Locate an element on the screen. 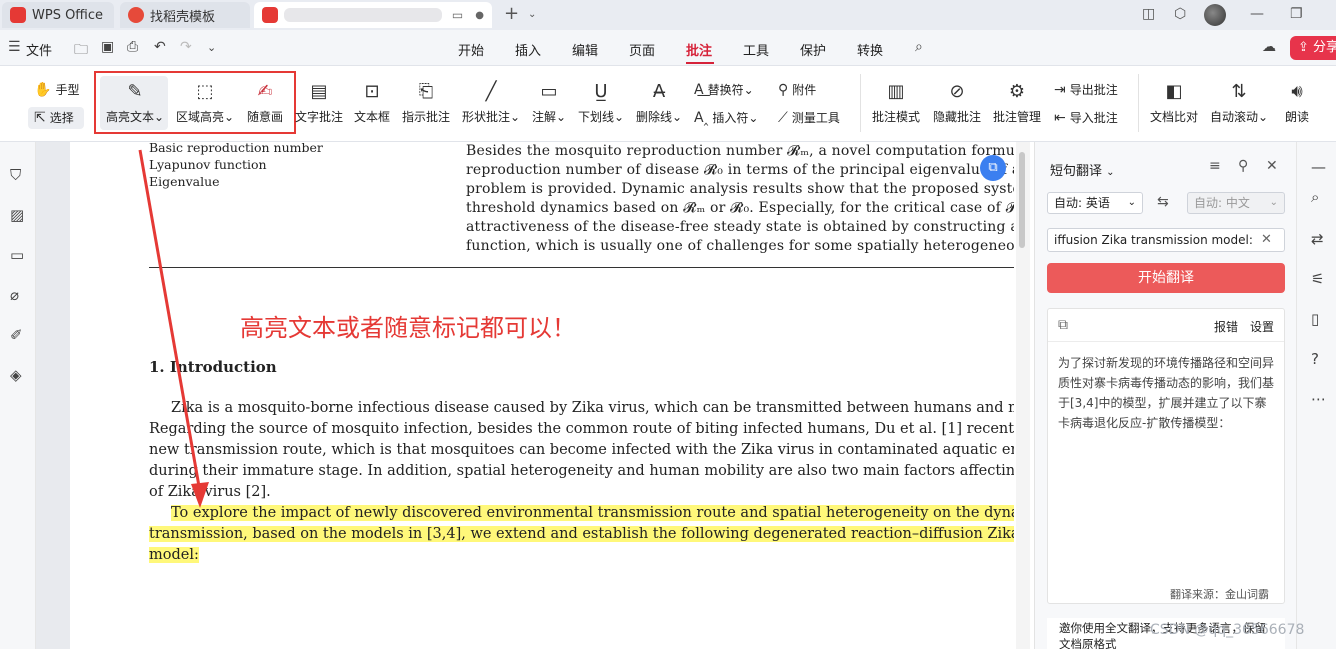 The height and width of the screenshot is (649, 1336). underline-label: 下划线 is located at coordinates (595, 117).